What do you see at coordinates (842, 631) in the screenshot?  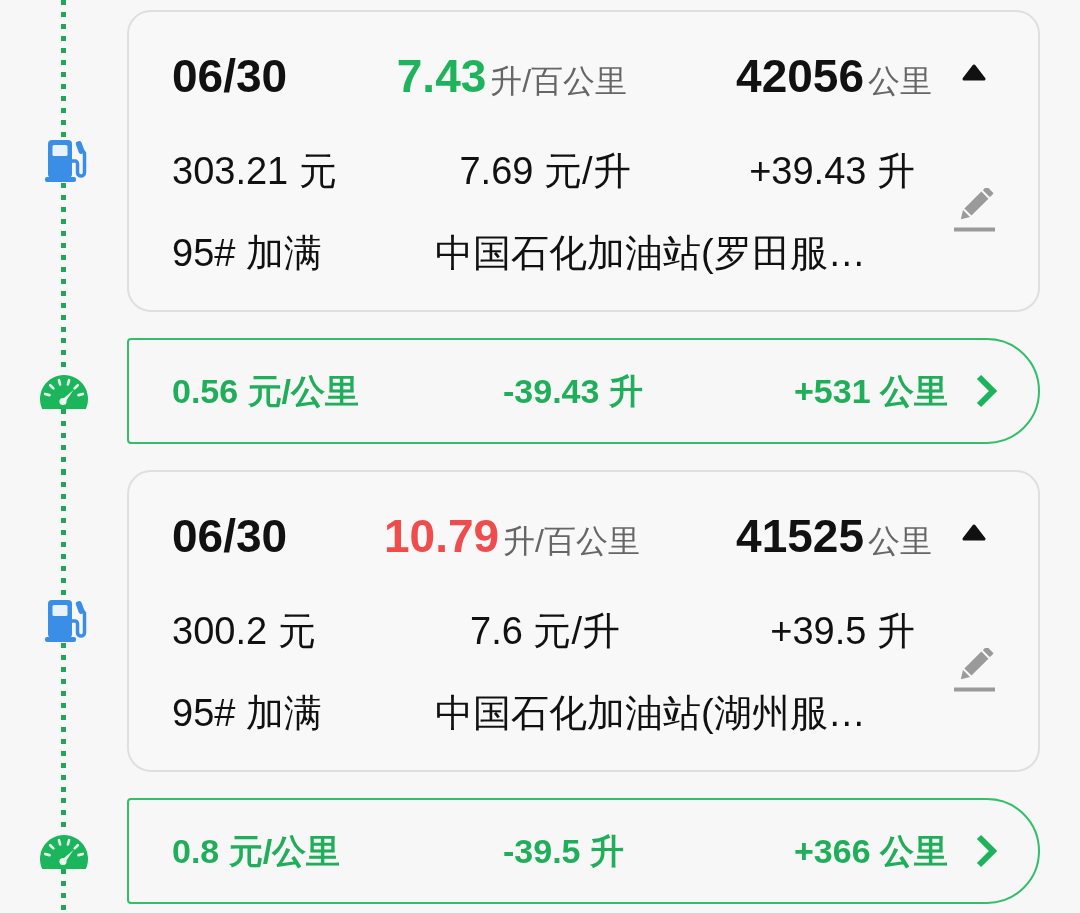 I see `volume-text: +39.5 升` at bounding box center [842, 631].